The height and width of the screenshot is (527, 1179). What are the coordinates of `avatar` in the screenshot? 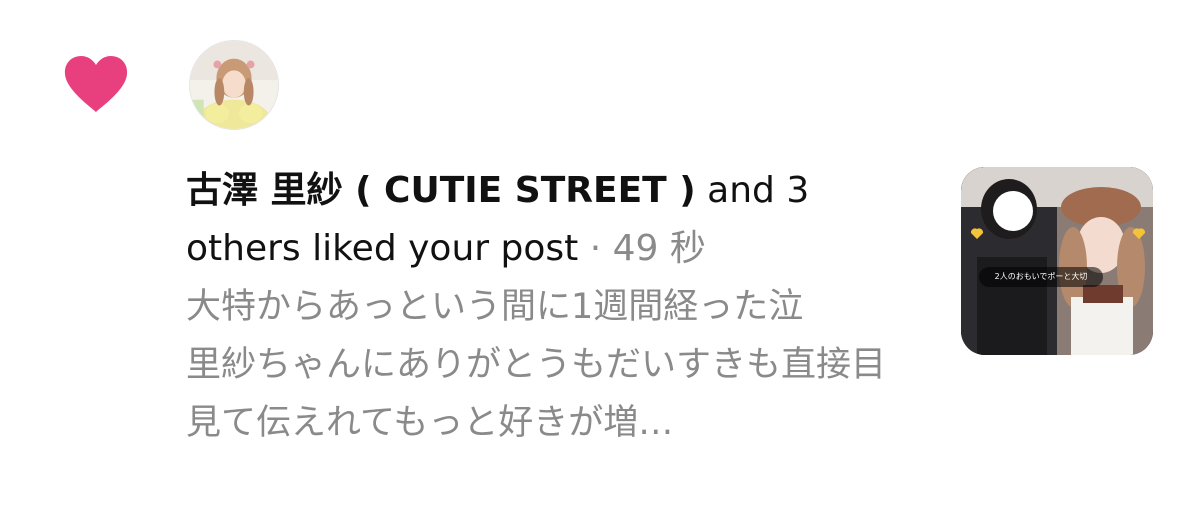 It's located at (234, 85).